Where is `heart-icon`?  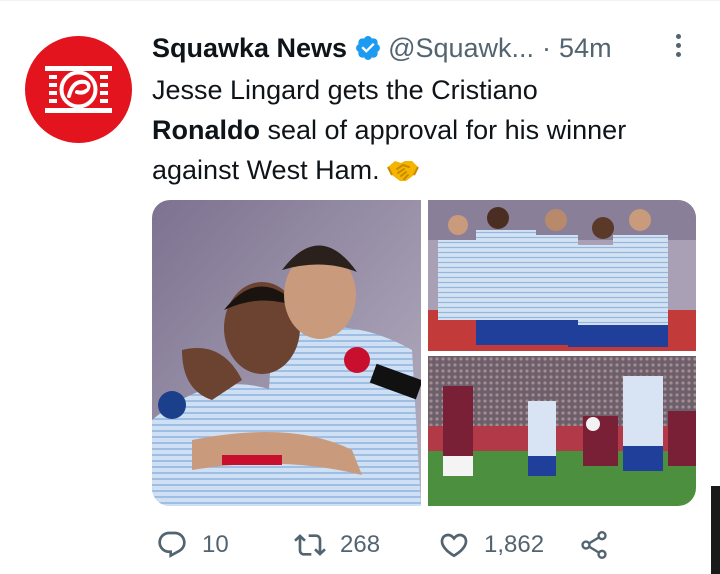 heart-icon is located at coordinates (454, 545).